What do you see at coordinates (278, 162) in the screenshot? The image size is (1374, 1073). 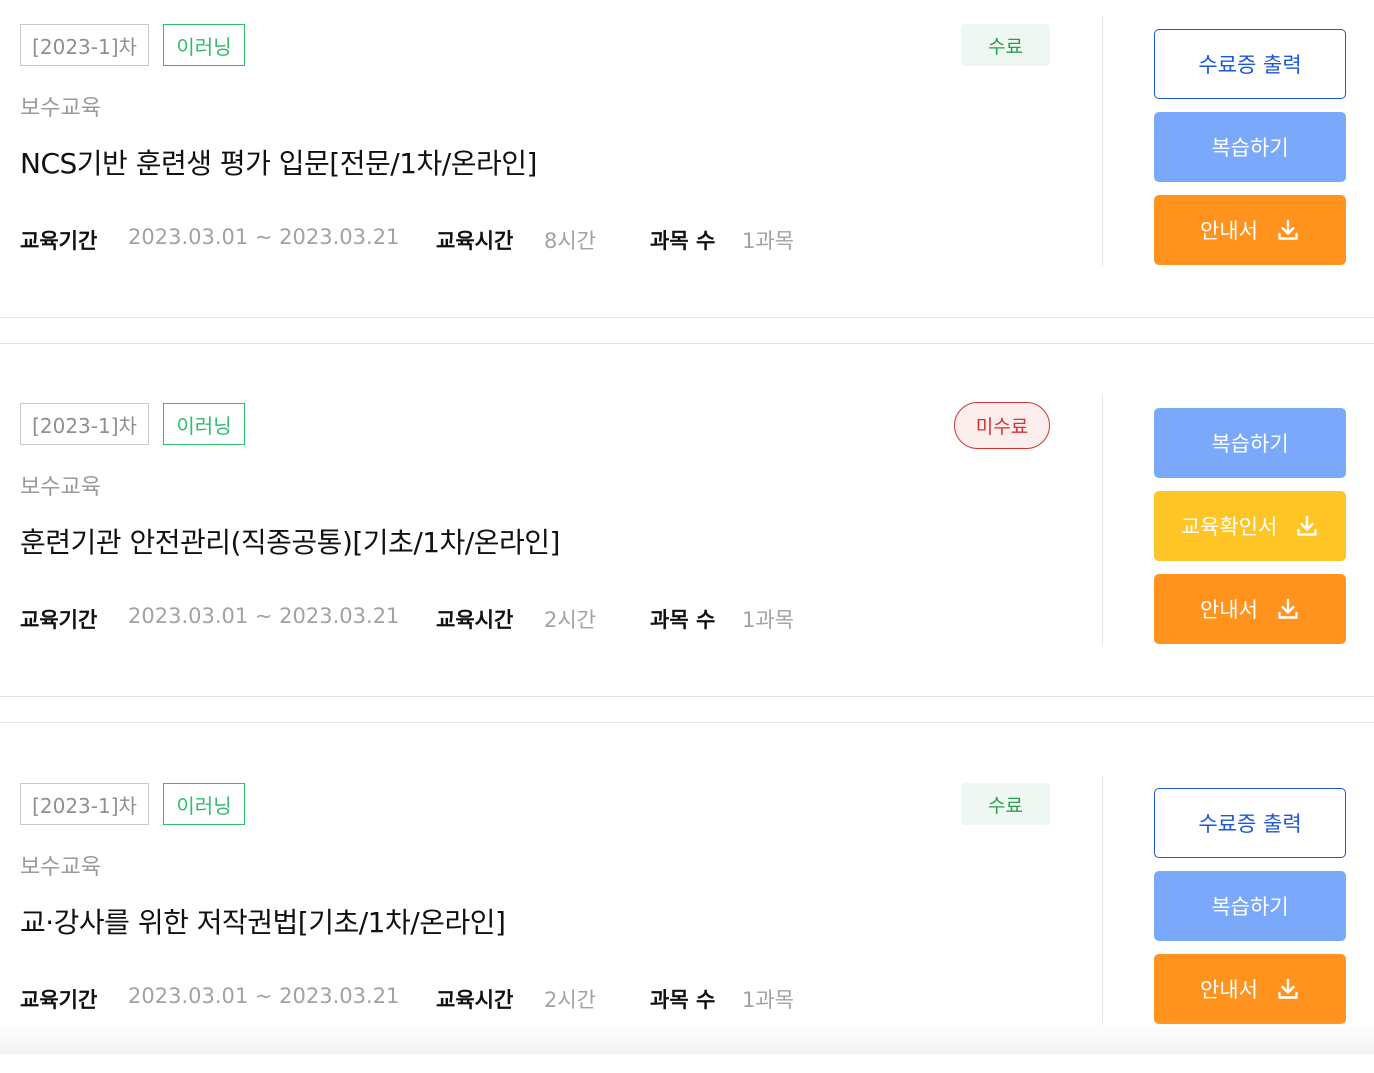 I see `course-title: NCS기반 훈련생 평가 입문[전문/1차/온라인]` at bounding box center [278, 162].